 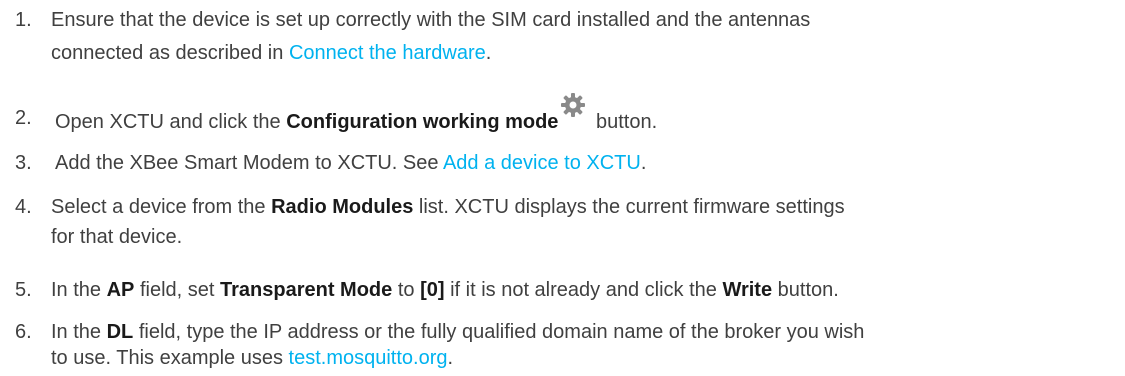 I want to click on gear-icon, so click(x=573, y=109).